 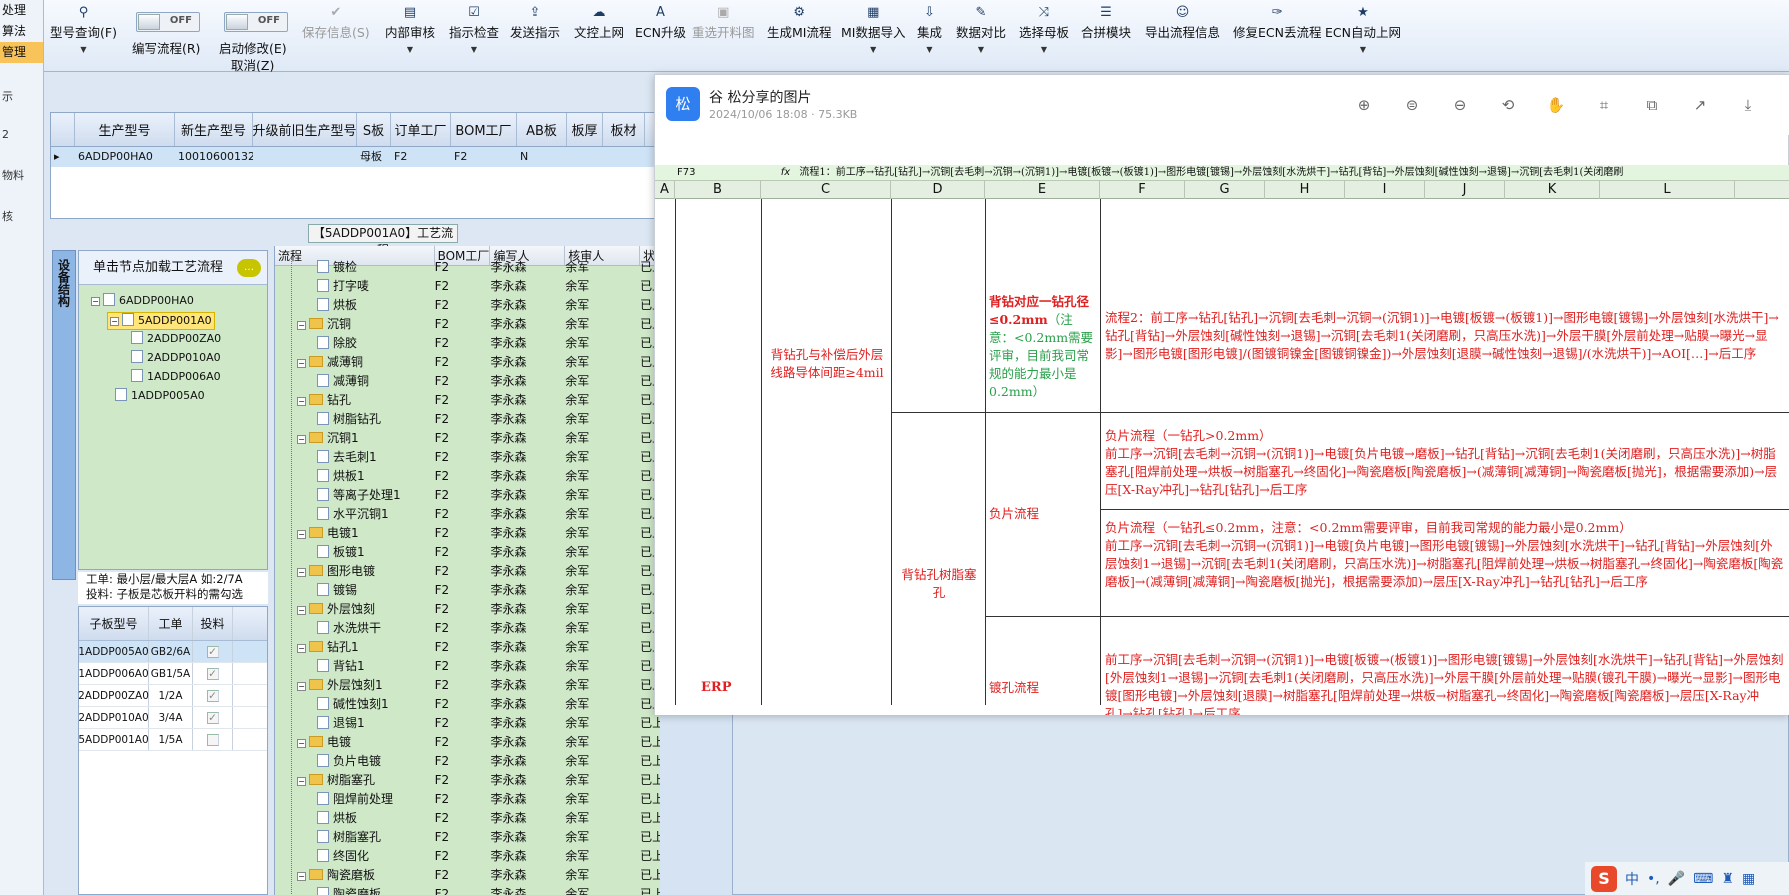 What do you see at coordinates (484, 129) in the screenshot?
I see `column-header: BOM工厂` at bounding box center [484, 129].